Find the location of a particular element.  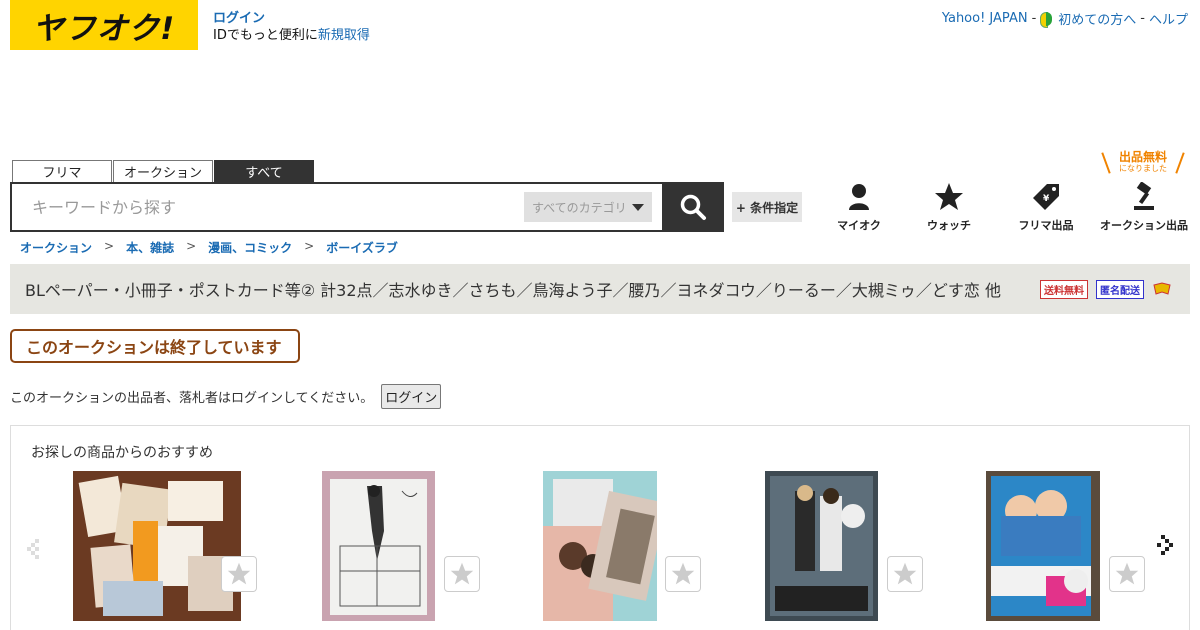

login-block: ログイン IDでもっと便利に新規取得 is located at coordinates (291, 27).